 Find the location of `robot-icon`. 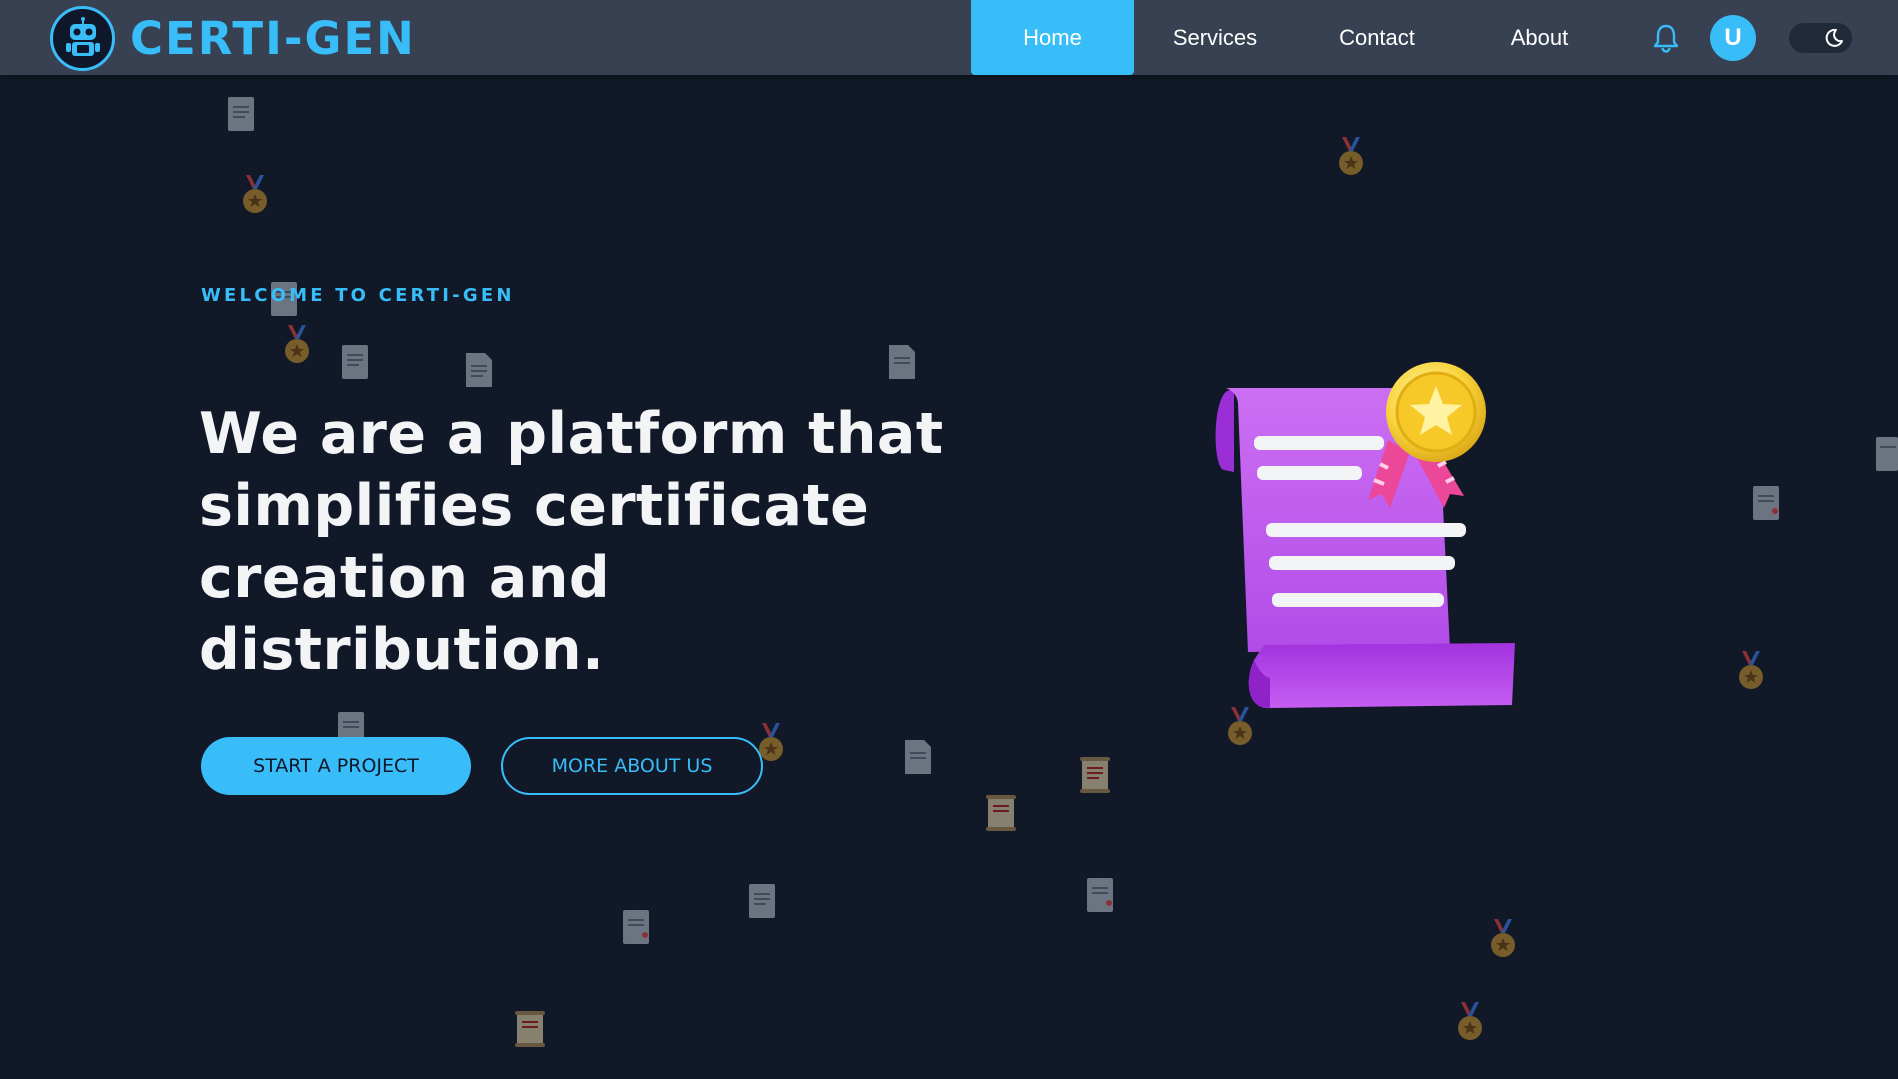

robot-icon is located at coordinates (82, 36).